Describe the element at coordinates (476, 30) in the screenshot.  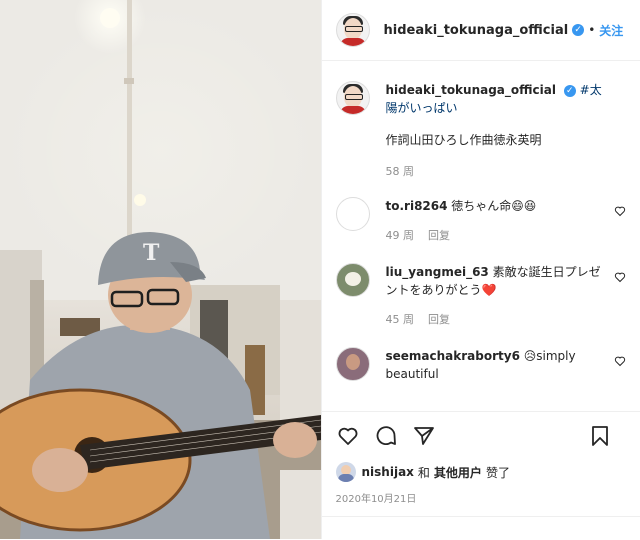
I see `header-username: hideaki_tokunaga_official` at that location.